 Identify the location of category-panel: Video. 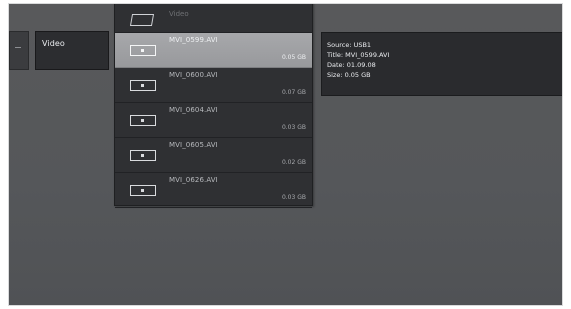
(72, 50).